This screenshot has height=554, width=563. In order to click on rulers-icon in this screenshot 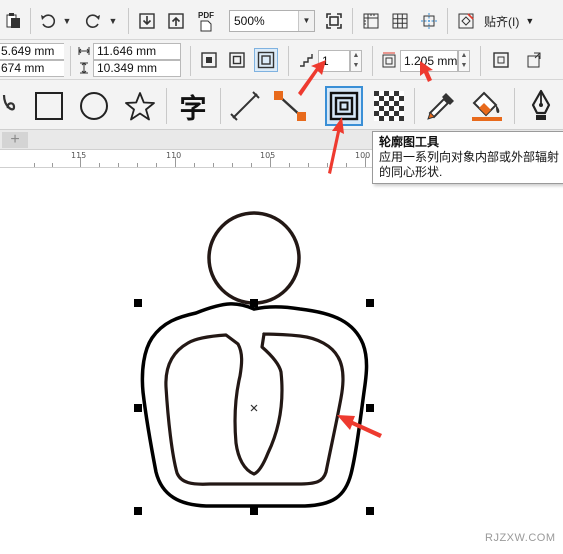, I will do `click(371, 21)`.